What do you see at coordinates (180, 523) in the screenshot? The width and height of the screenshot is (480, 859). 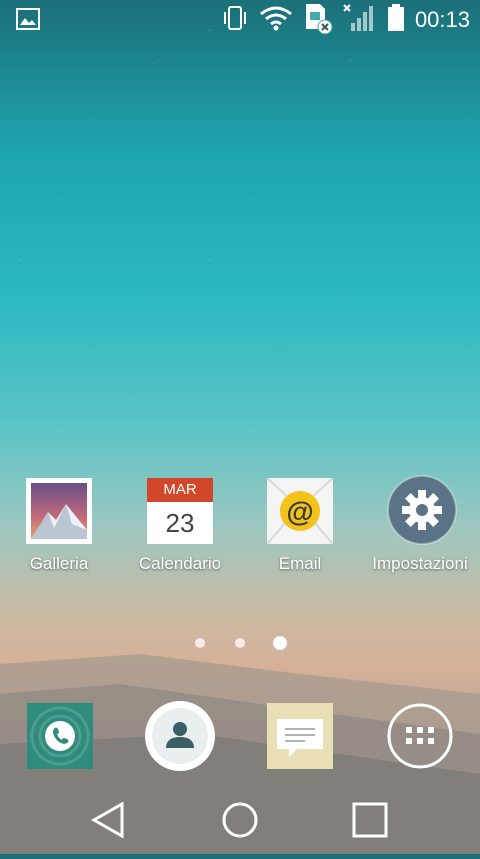 I see `calendar-day: 23` at bounding box center [180, 523].